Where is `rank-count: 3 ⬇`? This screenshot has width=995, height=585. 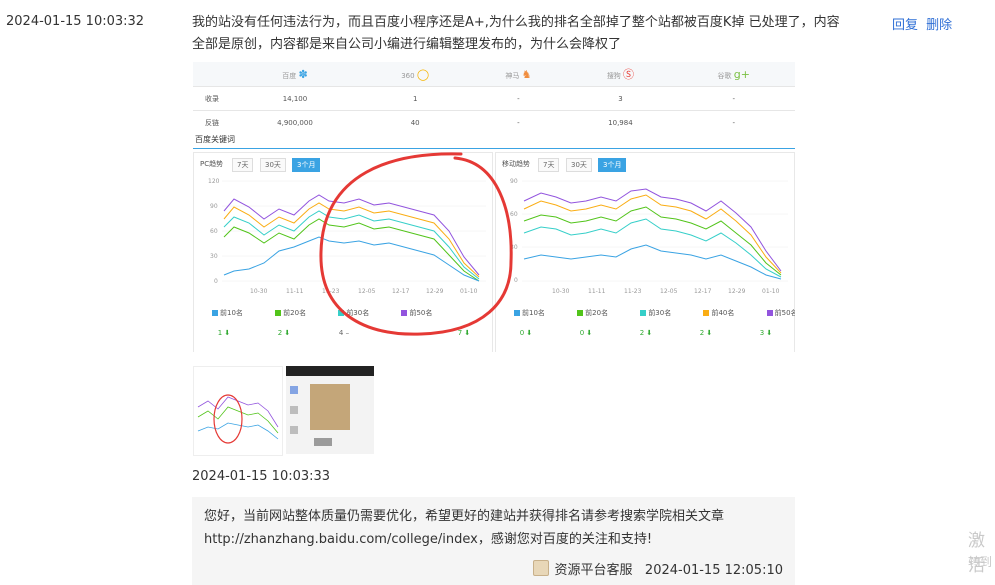
rank-count: 3 ⬇ is located at coordinates (766, 333).